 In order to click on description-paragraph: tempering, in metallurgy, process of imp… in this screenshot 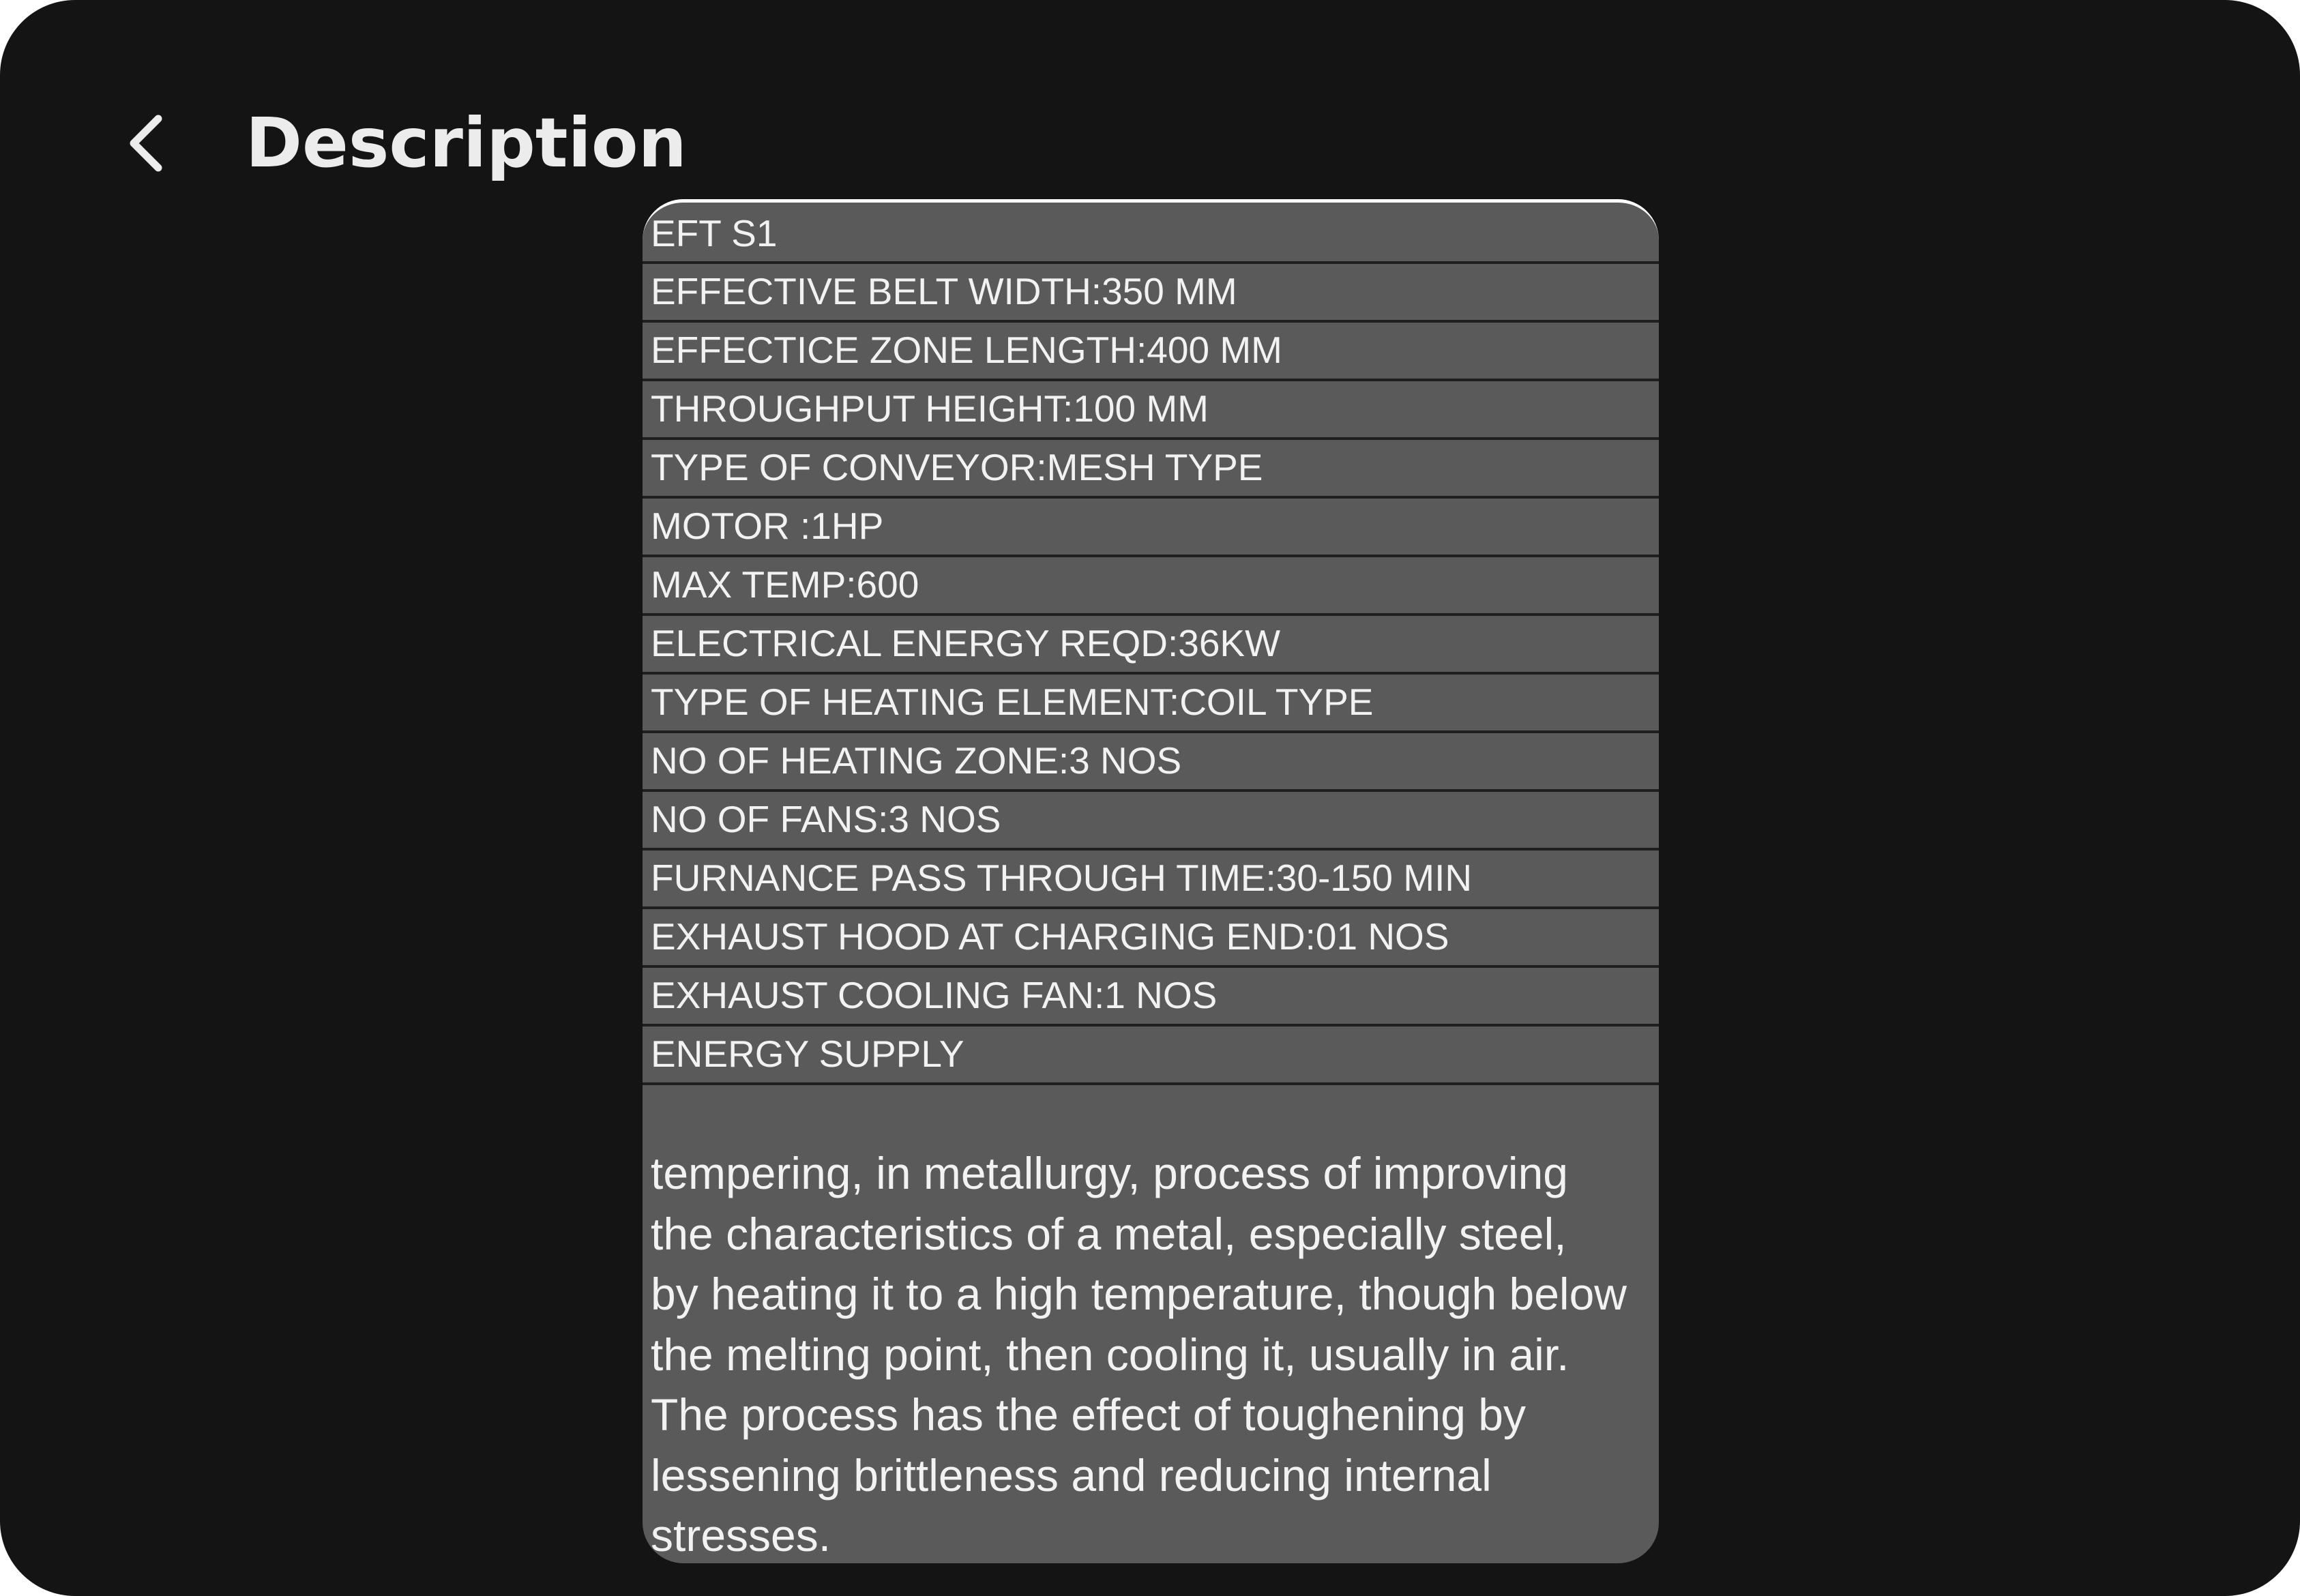, I will do `click(1139, 1354)`.